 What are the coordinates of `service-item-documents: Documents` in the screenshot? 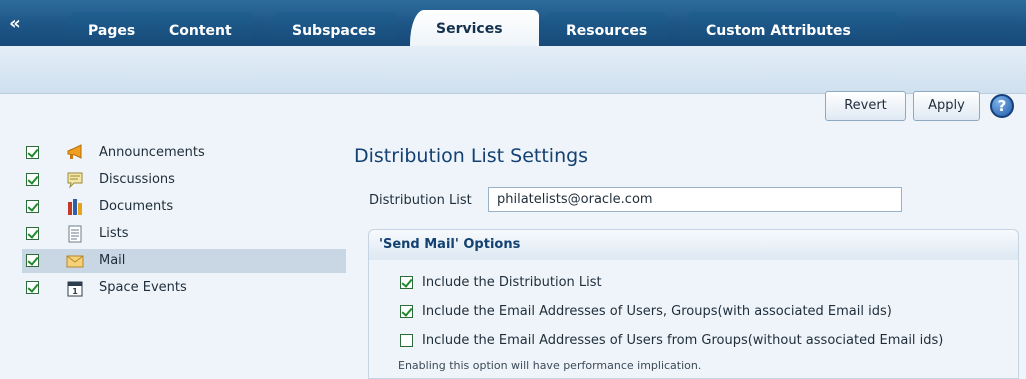 It's located at (184, 207).